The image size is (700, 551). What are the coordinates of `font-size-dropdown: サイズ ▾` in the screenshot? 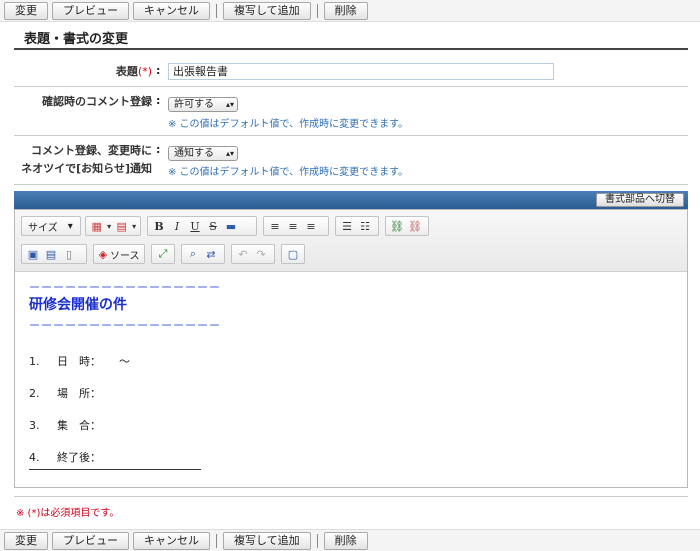 It's located at (51, 226).